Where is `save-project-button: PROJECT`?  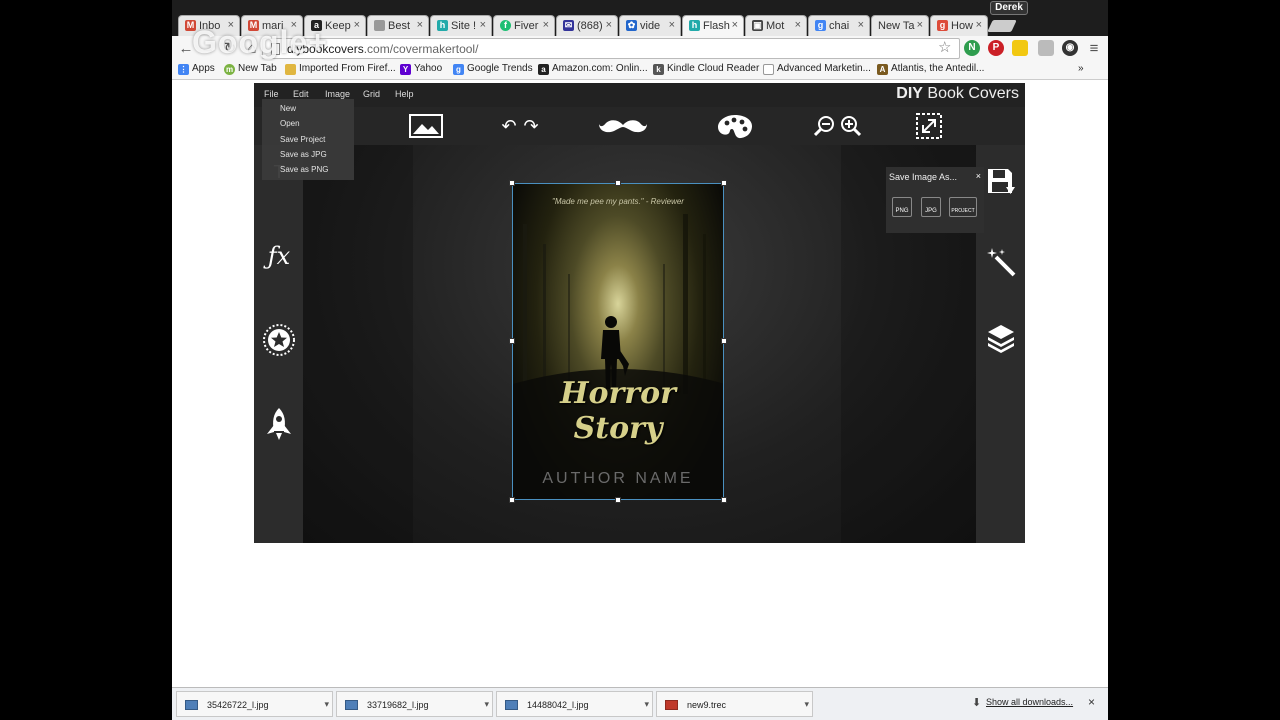 save-project-button: PROJECT is located at coordinates (963, 207).